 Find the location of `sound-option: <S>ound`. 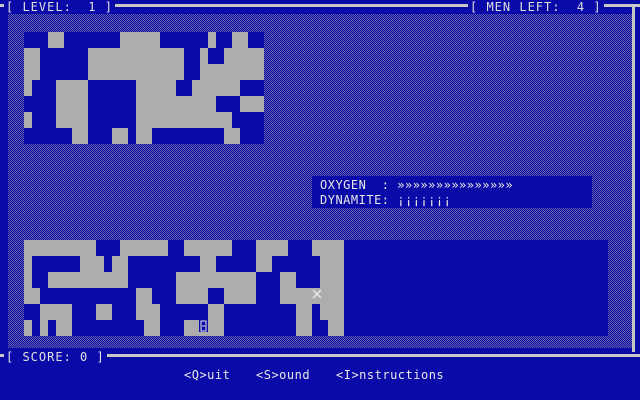

sound-option: <S>ound is located at coordinates (283, 375).